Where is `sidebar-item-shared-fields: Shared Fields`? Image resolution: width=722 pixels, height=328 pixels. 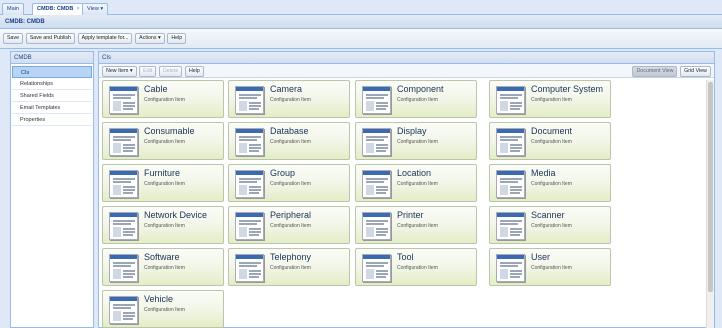 sidebar-item-shared-fields: Shared Fields is located at coordinates (52, 96).